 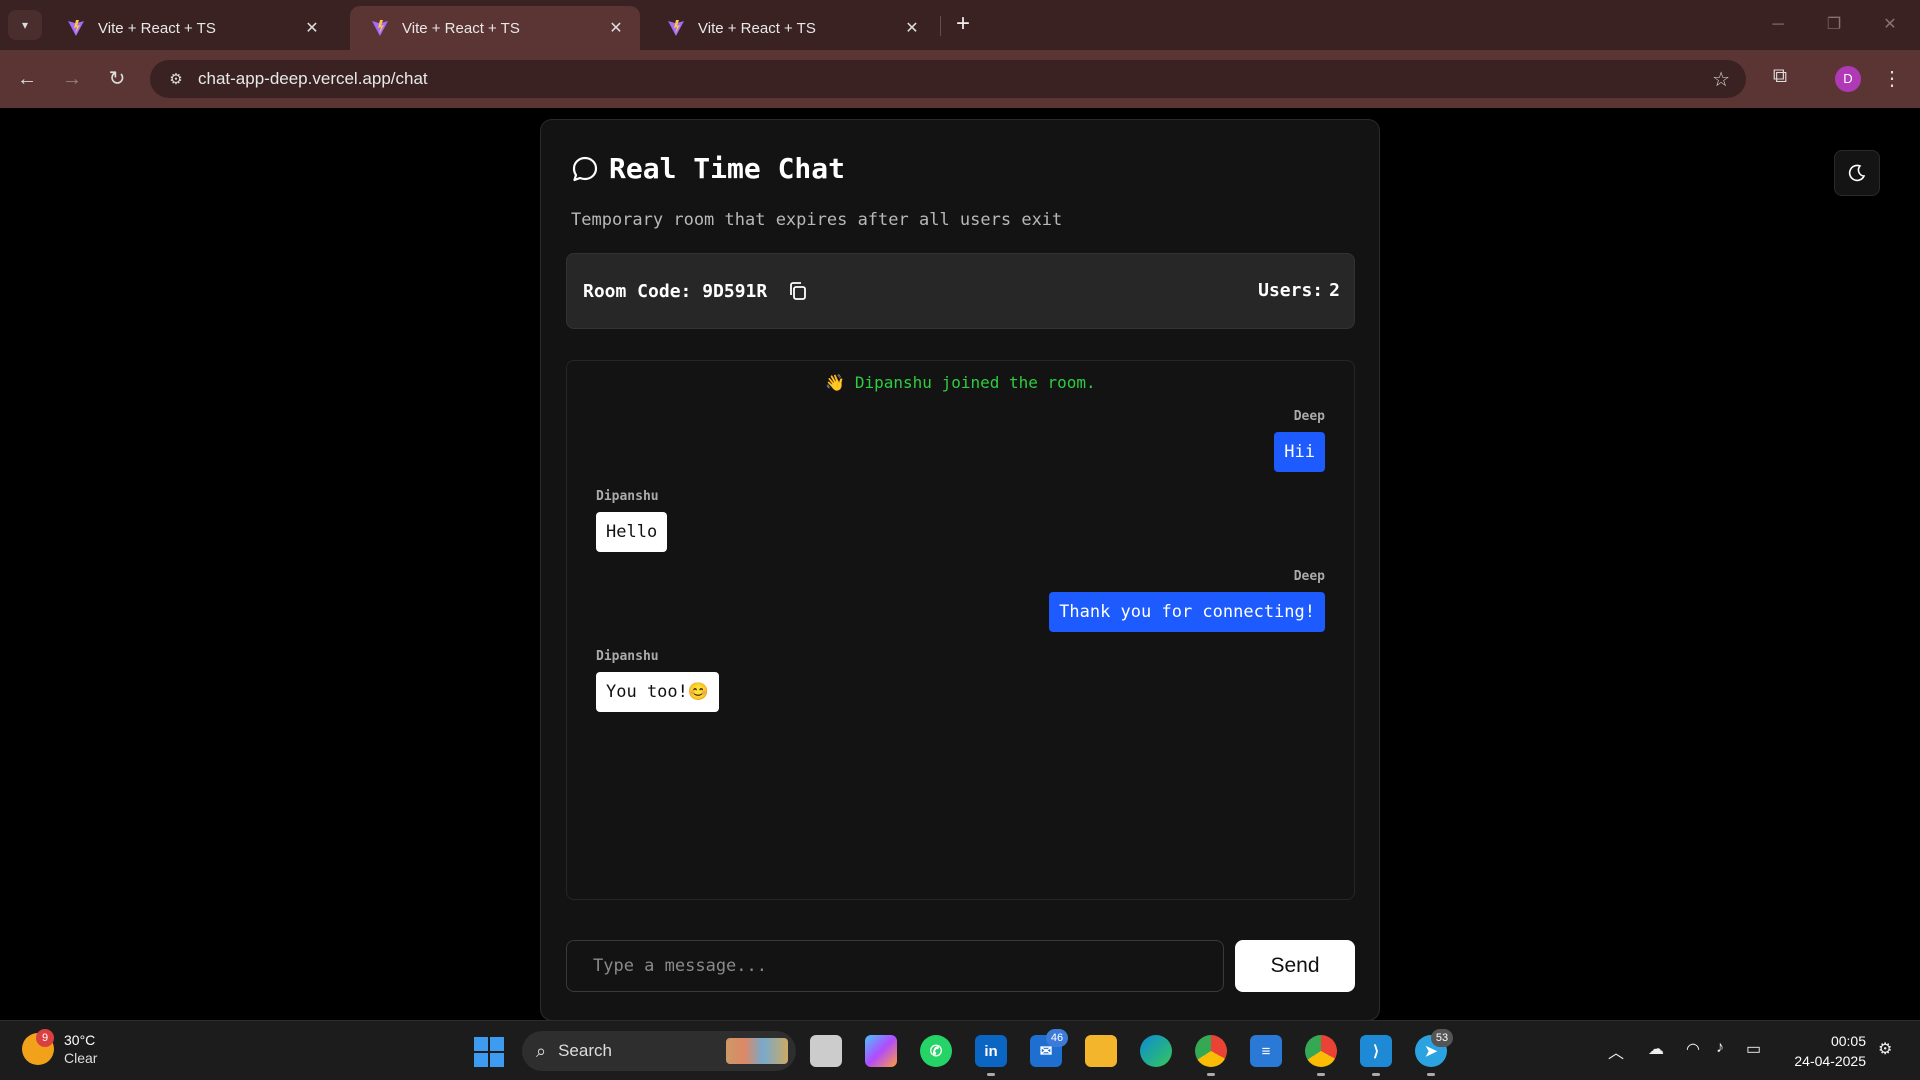 I want to click on search-label: Search, so click(x=585, y=1050).